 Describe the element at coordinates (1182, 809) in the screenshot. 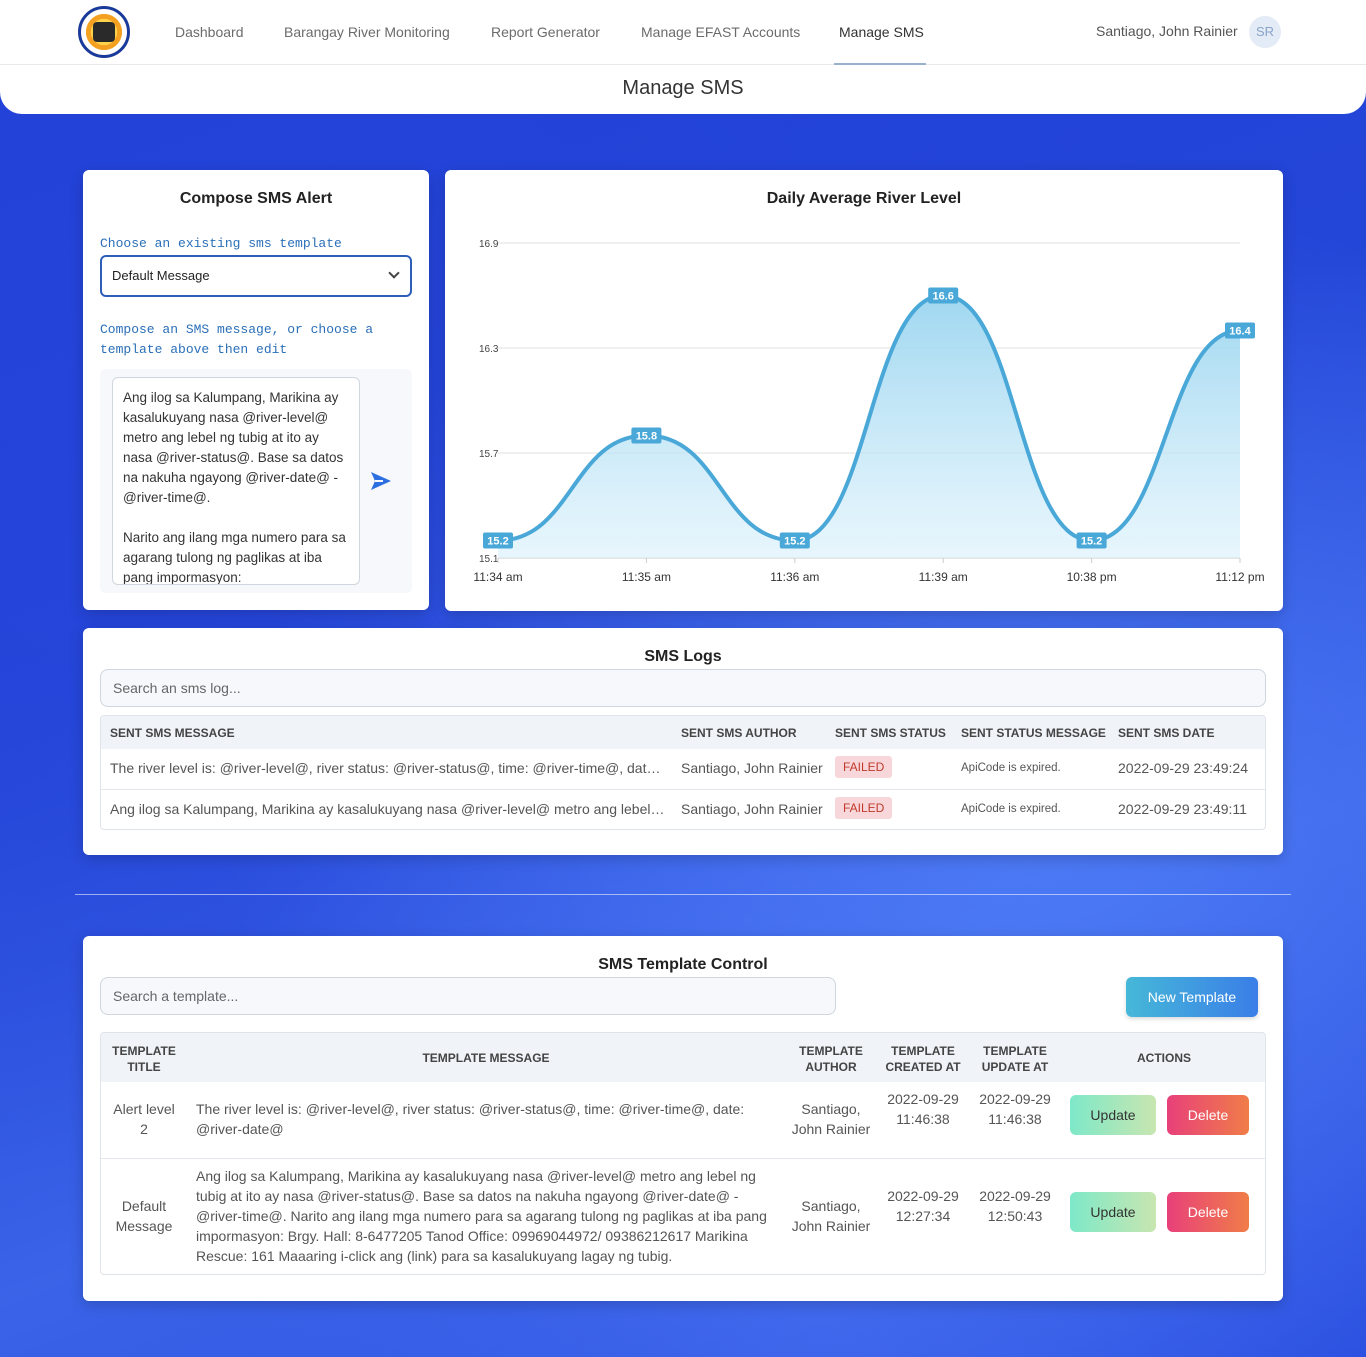

I see `log-date: 2022-09-29 23:49:11` at that location.